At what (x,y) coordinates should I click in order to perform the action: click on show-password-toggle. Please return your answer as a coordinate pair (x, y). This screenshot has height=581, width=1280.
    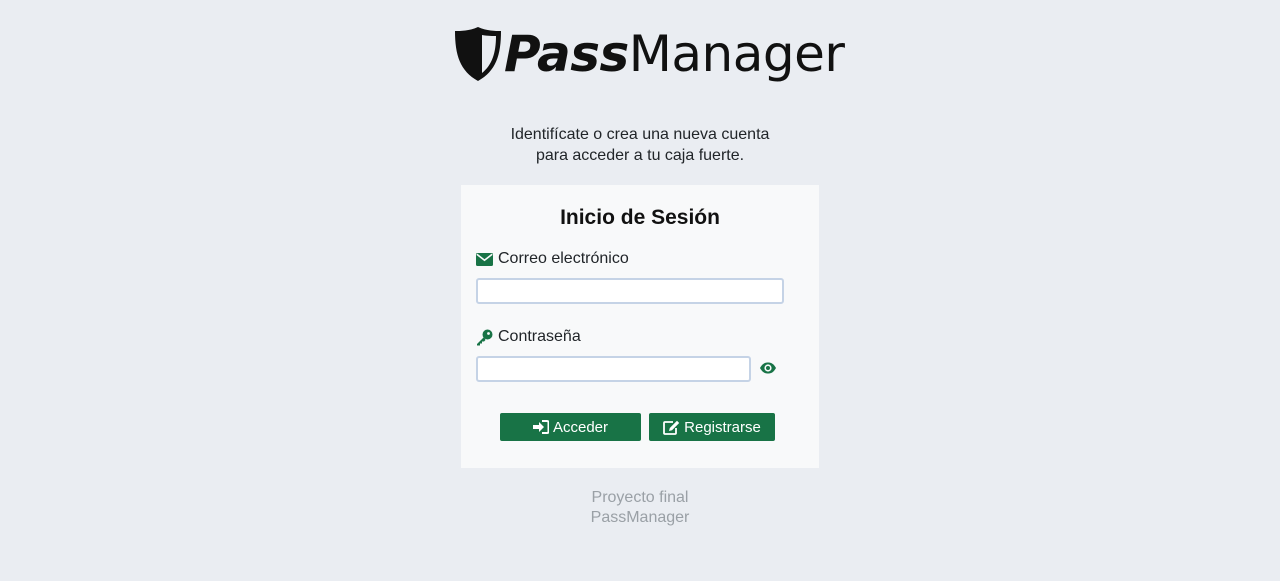
    Looking at the image, I should click on (768, 368).